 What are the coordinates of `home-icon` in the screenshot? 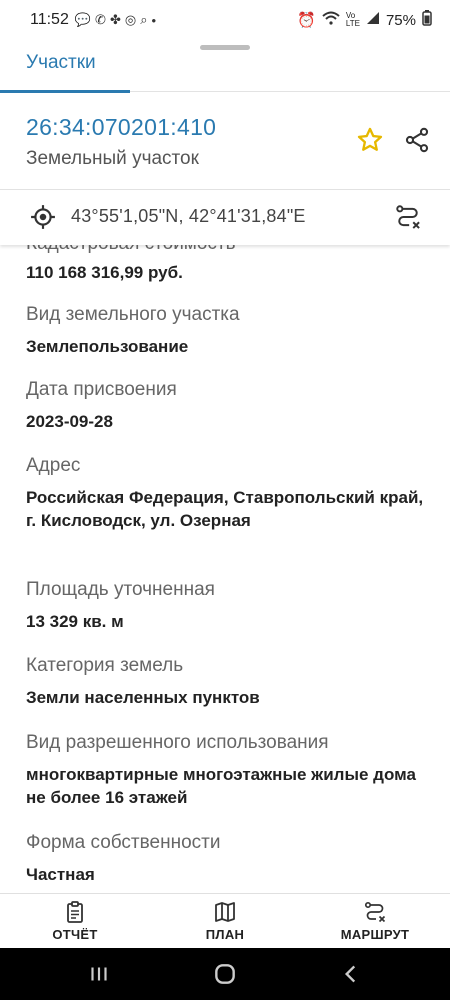 It's located at (225, 974).